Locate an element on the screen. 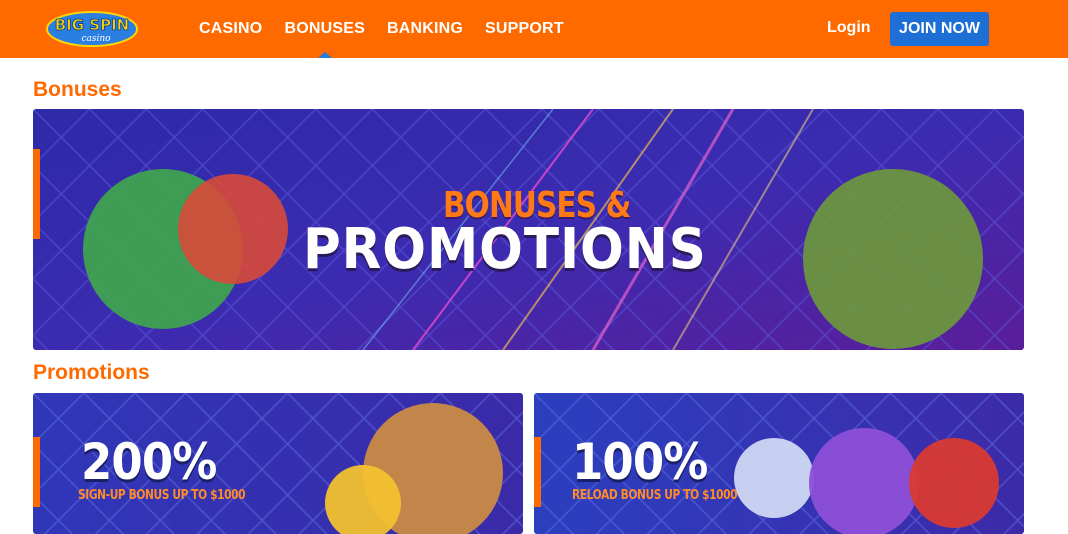  nav-item-support: SUPPORT is located at coordinates (524, 29).